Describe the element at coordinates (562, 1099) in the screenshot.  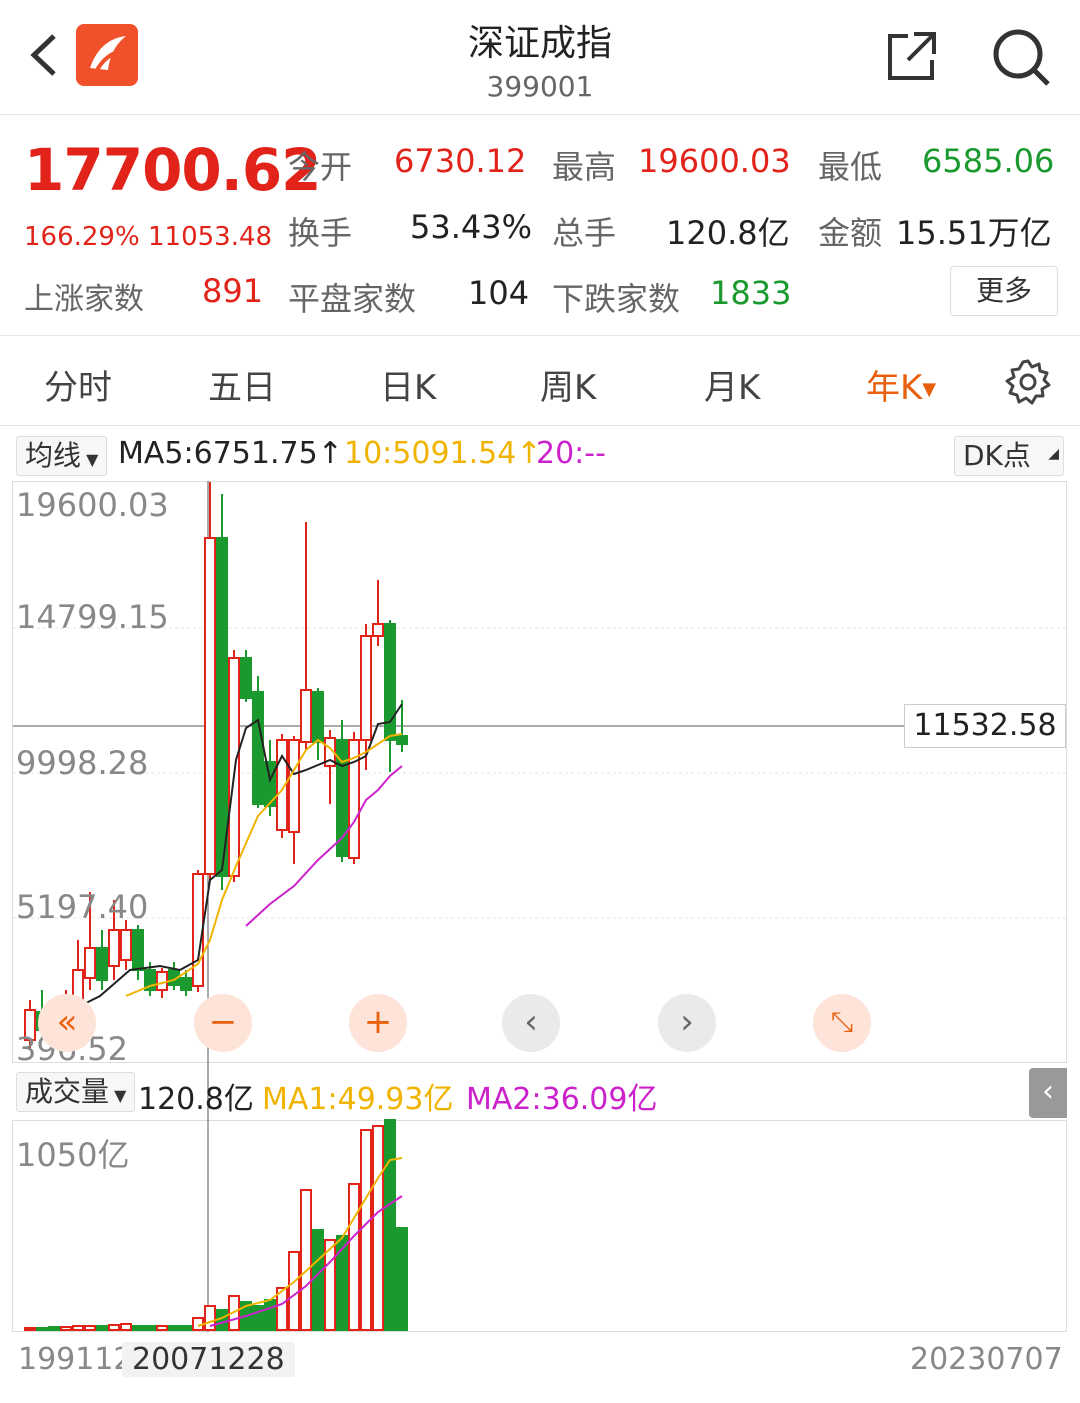
I see `volume-ma2: MA2:36.09亿` at that location.